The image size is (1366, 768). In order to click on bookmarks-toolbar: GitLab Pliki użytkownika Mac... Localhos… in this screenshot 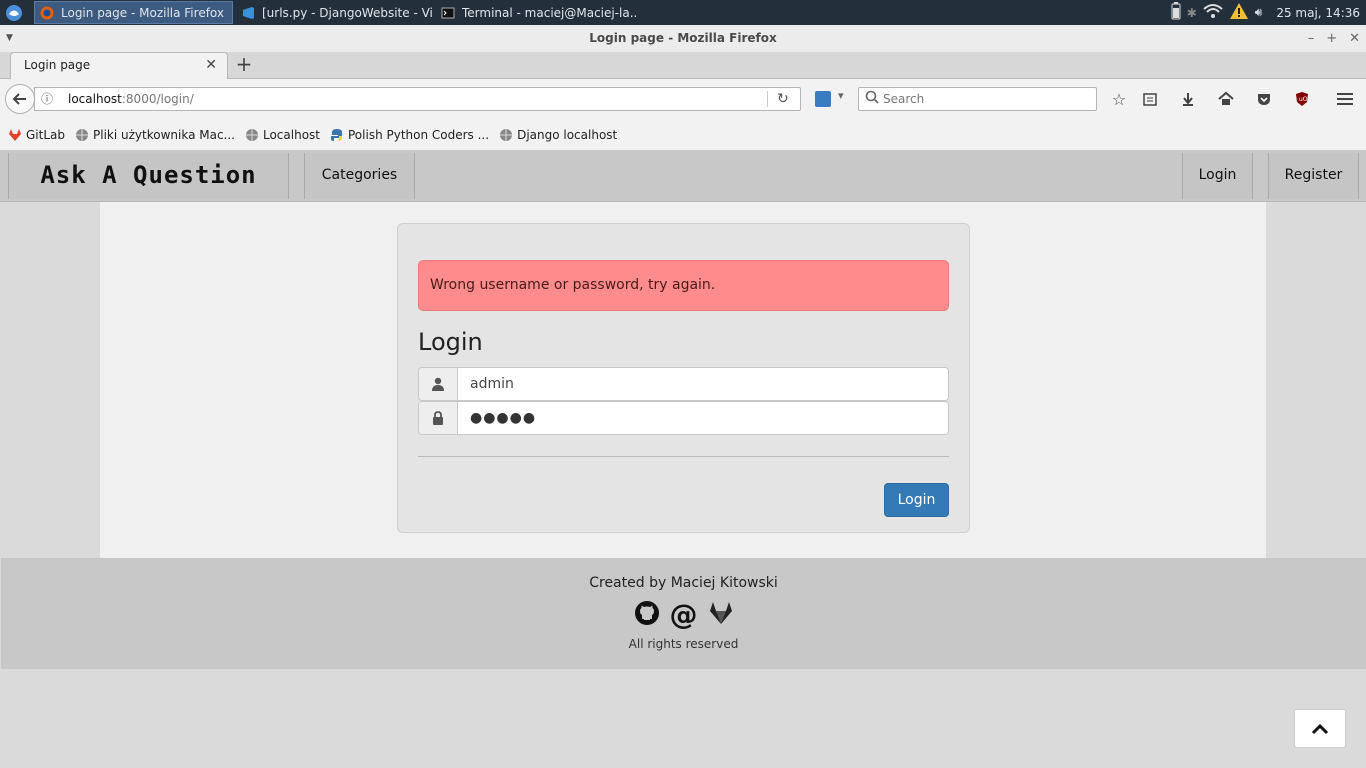, I will do `click(683, 135)`.